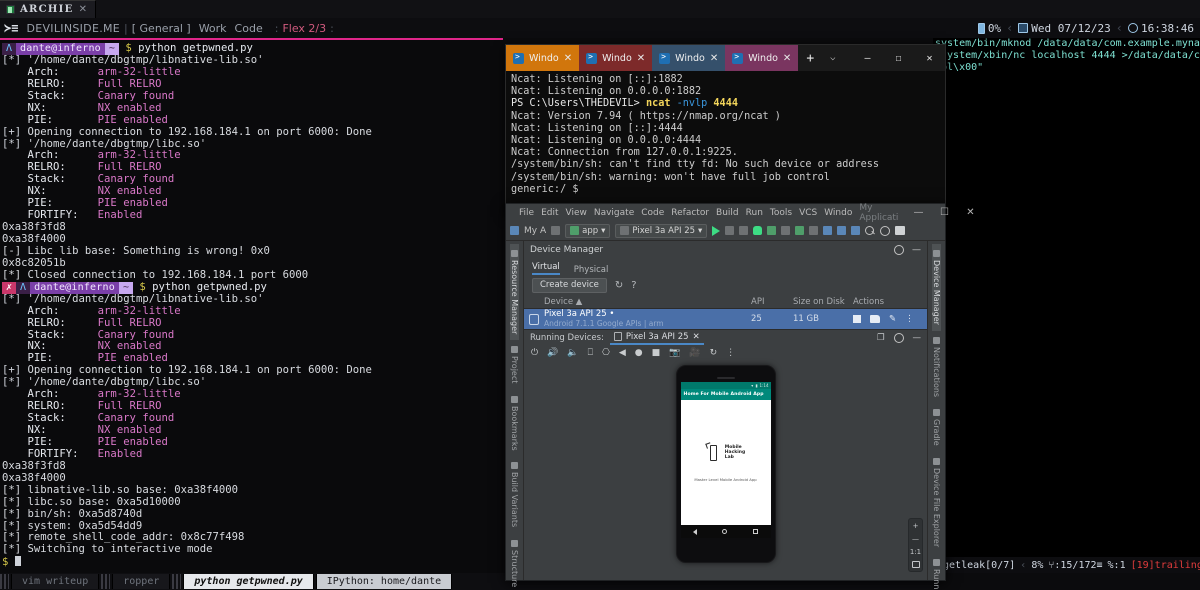 The height and width of the screenshot is (590, 1200). I want to click on windows-terminal-window: Windo ✕ Windo ✕ Windo ✕ Windo ✕ + ⌵ —, so click(725, 129).